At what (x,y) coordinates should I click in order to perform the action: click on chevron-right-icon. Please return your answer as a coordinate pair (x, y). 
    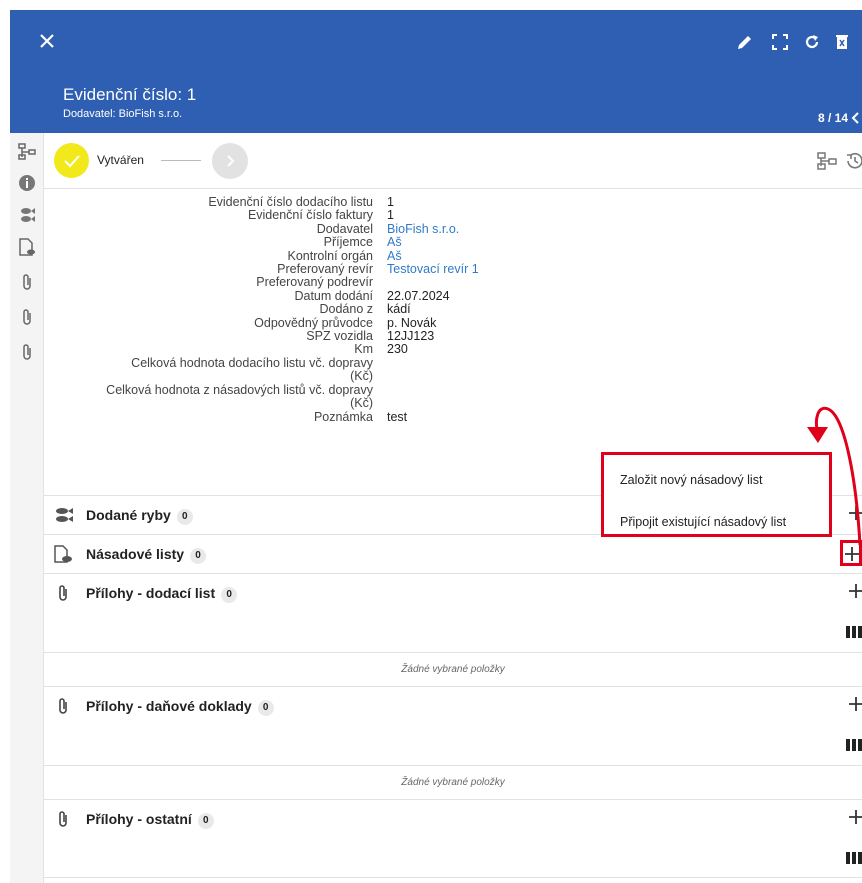
    Looking at the image, I should click on (231, 161).